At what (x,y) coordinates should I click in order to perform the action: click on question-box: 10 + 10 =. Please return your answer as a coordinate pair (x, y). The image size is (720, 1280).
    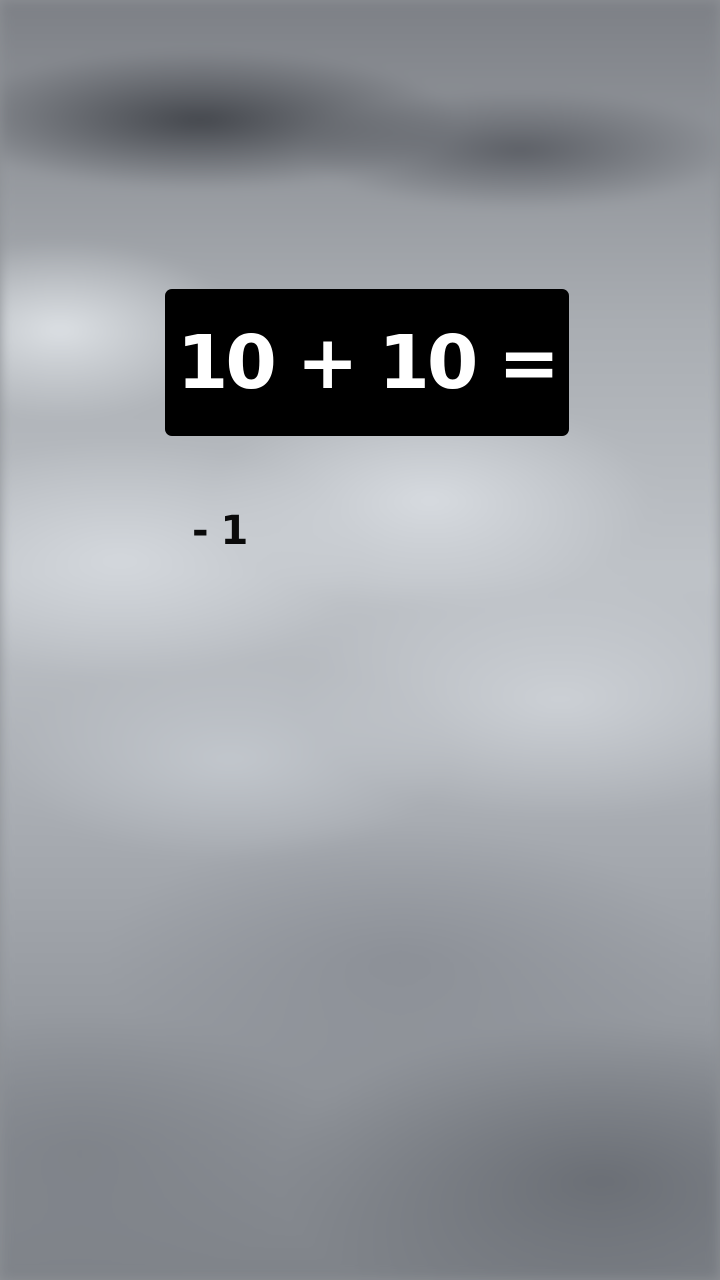
    Looking at the image, I should click on (367, 362).